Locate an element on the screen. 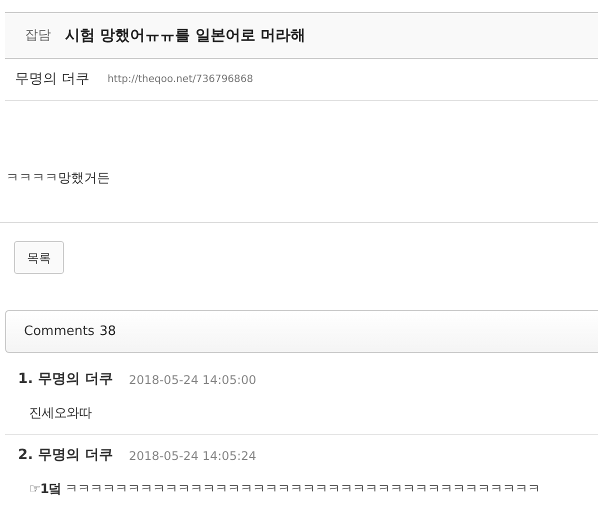  comments-label: Comments is located at coordinates (59, 331).